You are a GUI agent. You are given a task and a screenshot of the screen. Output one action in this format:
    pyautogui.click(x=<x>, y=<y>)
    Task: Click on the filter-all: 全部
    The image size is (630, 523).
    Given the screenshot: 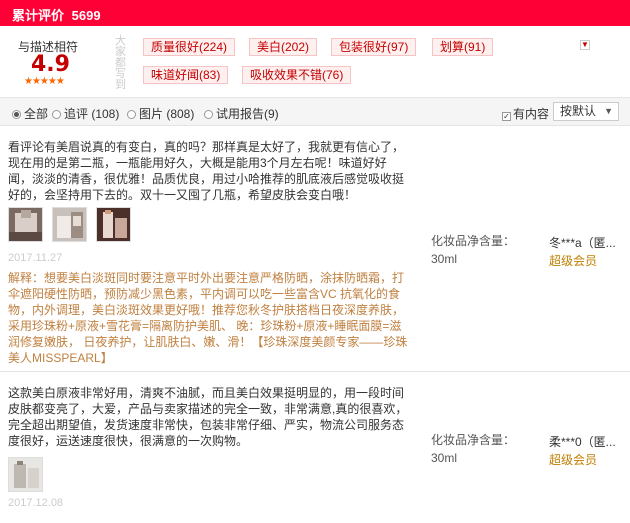 What is the action you would take?
    pyautogui.click(x=30, y=113)
    